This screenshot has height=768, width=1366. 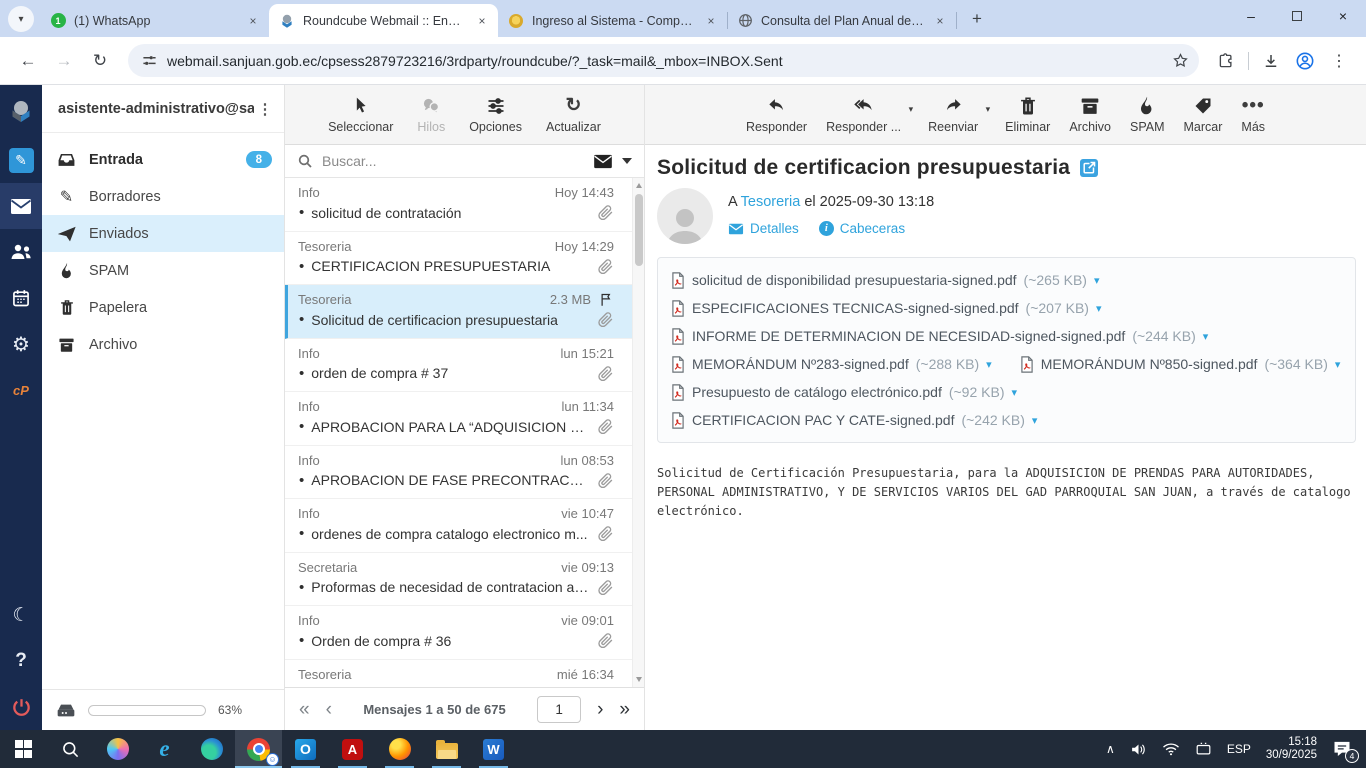 What do you see at coordinates (1343, 16) in the screenshot?
I see `close-window-button: ×` at bounding box center [1343, 16].